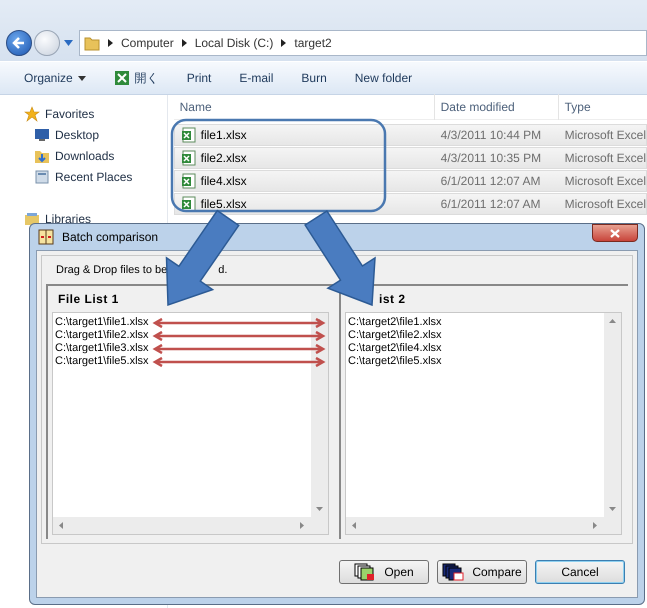 The width and height of the screenshot is (647, 608). Describe the element at coordinates (476, 335) in the screenshot. I see `list-item: C:\target2\file2.xlsx` at that location.